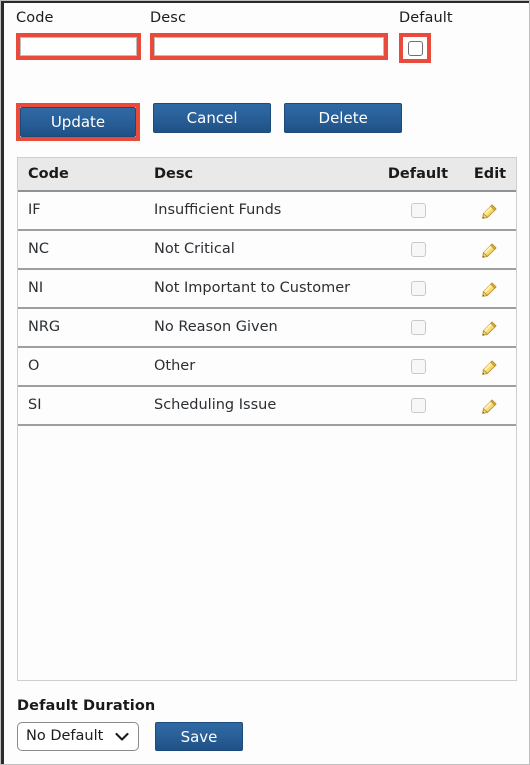 This screenshot has height=765, width=530. I want to click on column-header-desc: Desc, so click(261, 174).